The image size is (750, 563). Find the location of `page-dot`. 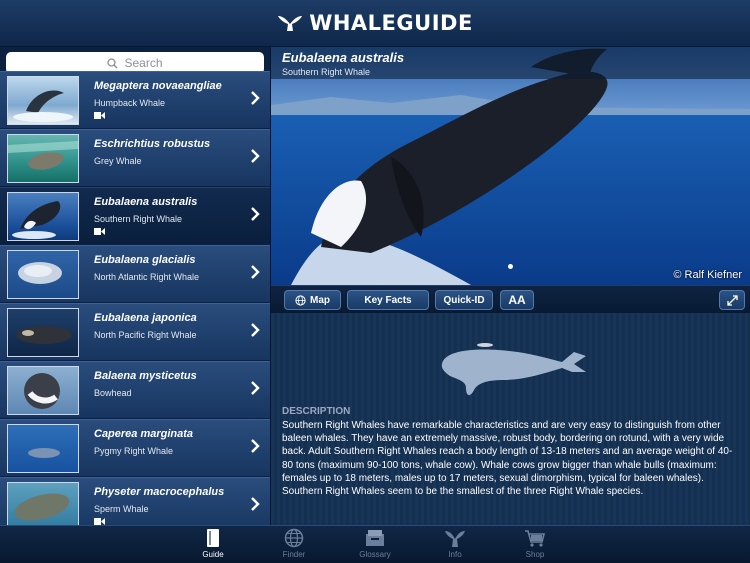

page-dot is located at coordinates (510, 266).